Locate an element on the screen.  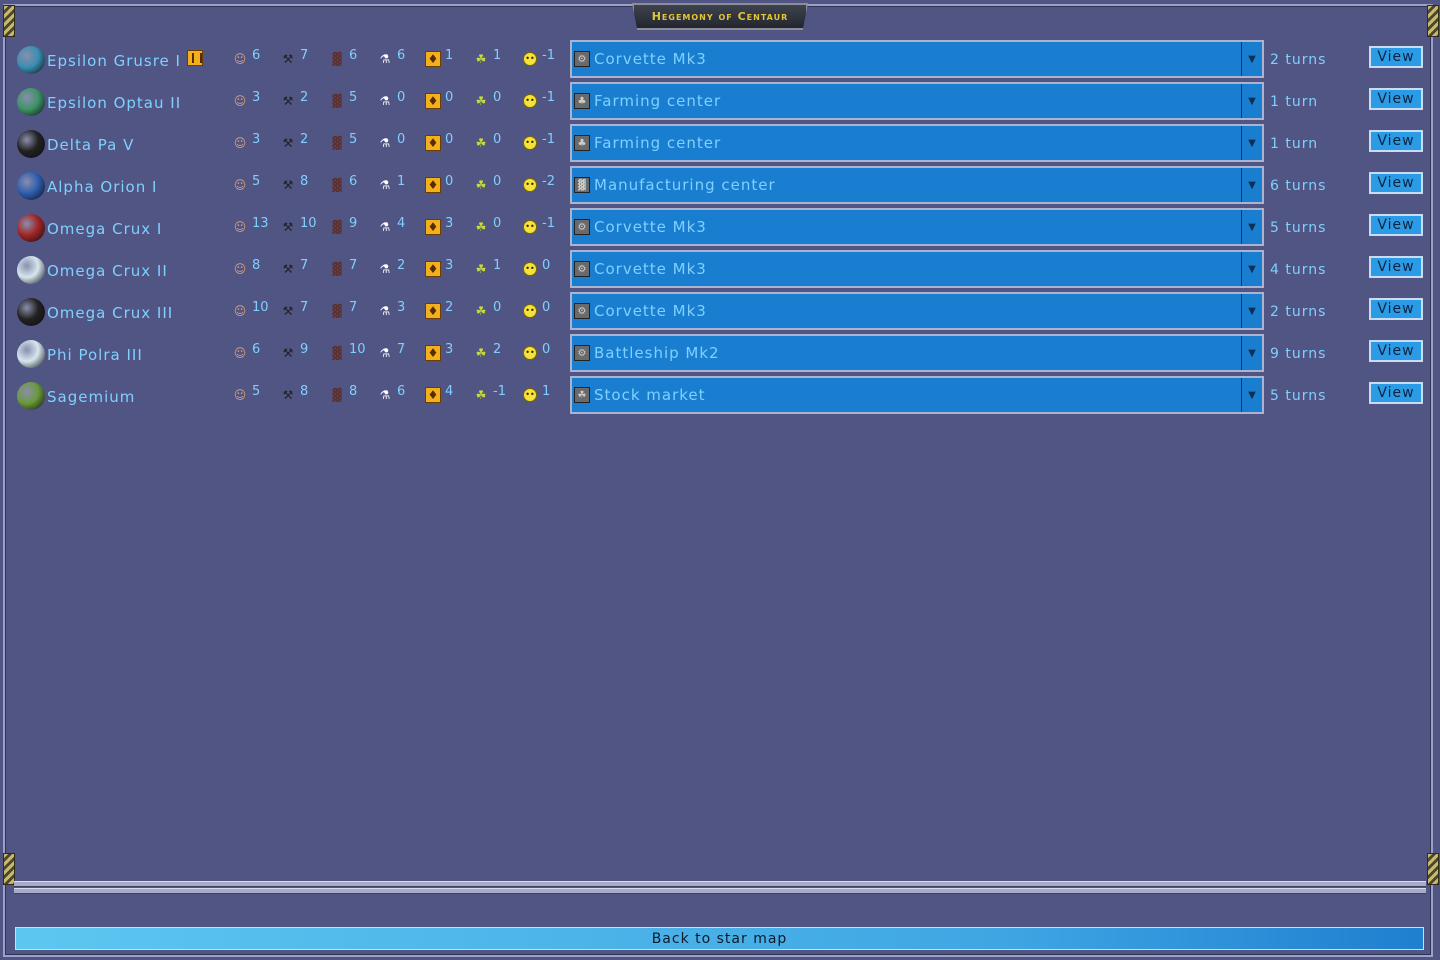
production-label: Corvette Mk3 is located at coordinates (650, 59).